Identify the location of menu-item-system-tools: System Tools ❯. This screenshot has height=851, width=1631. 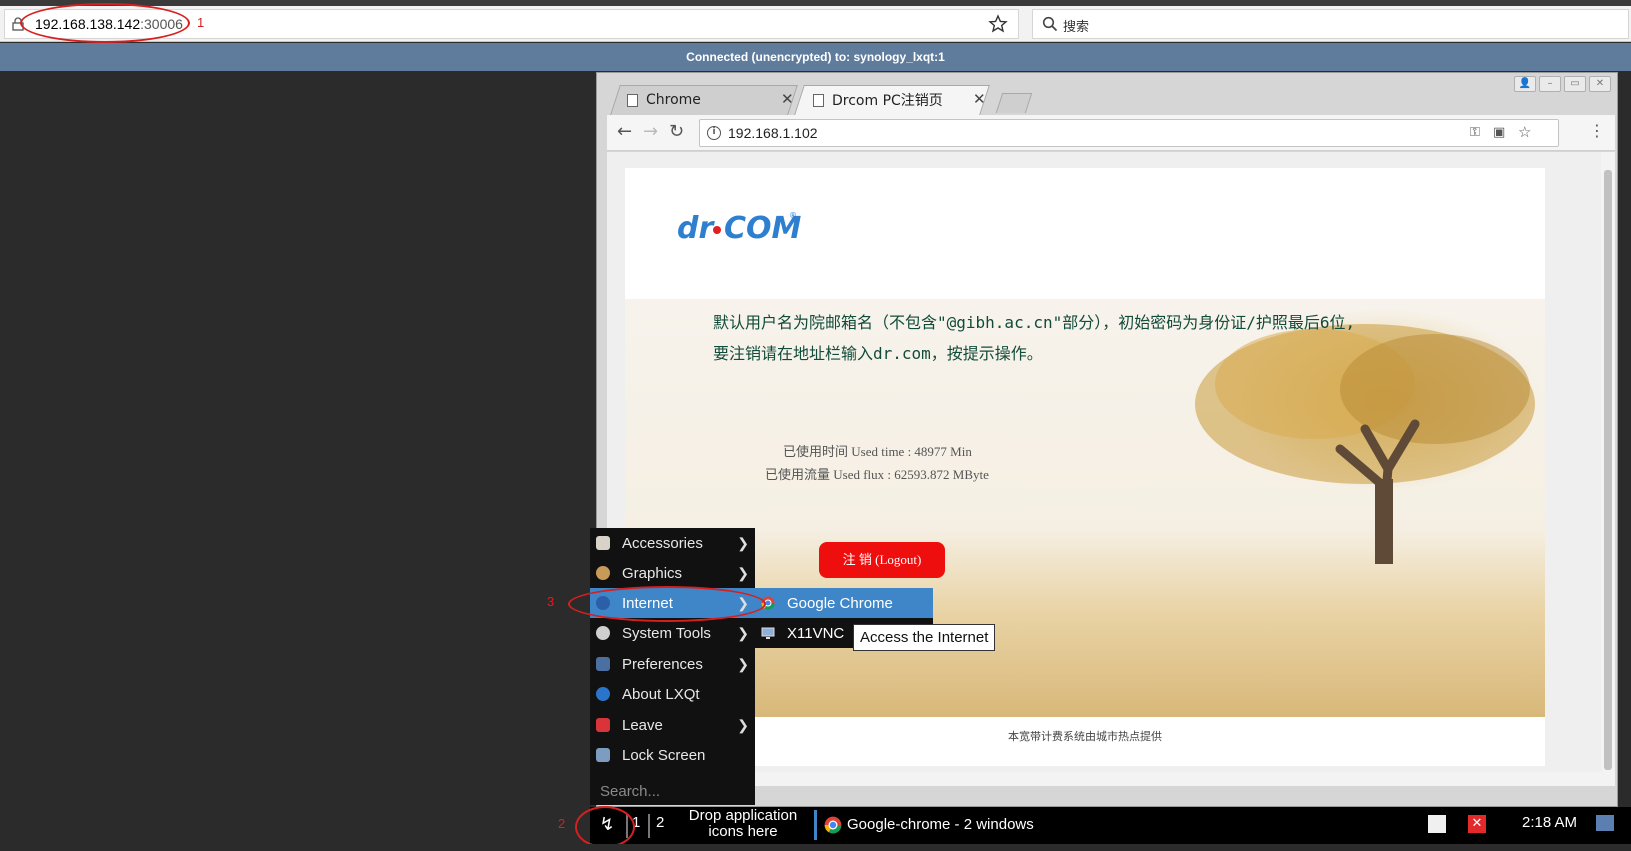
(672, 633).